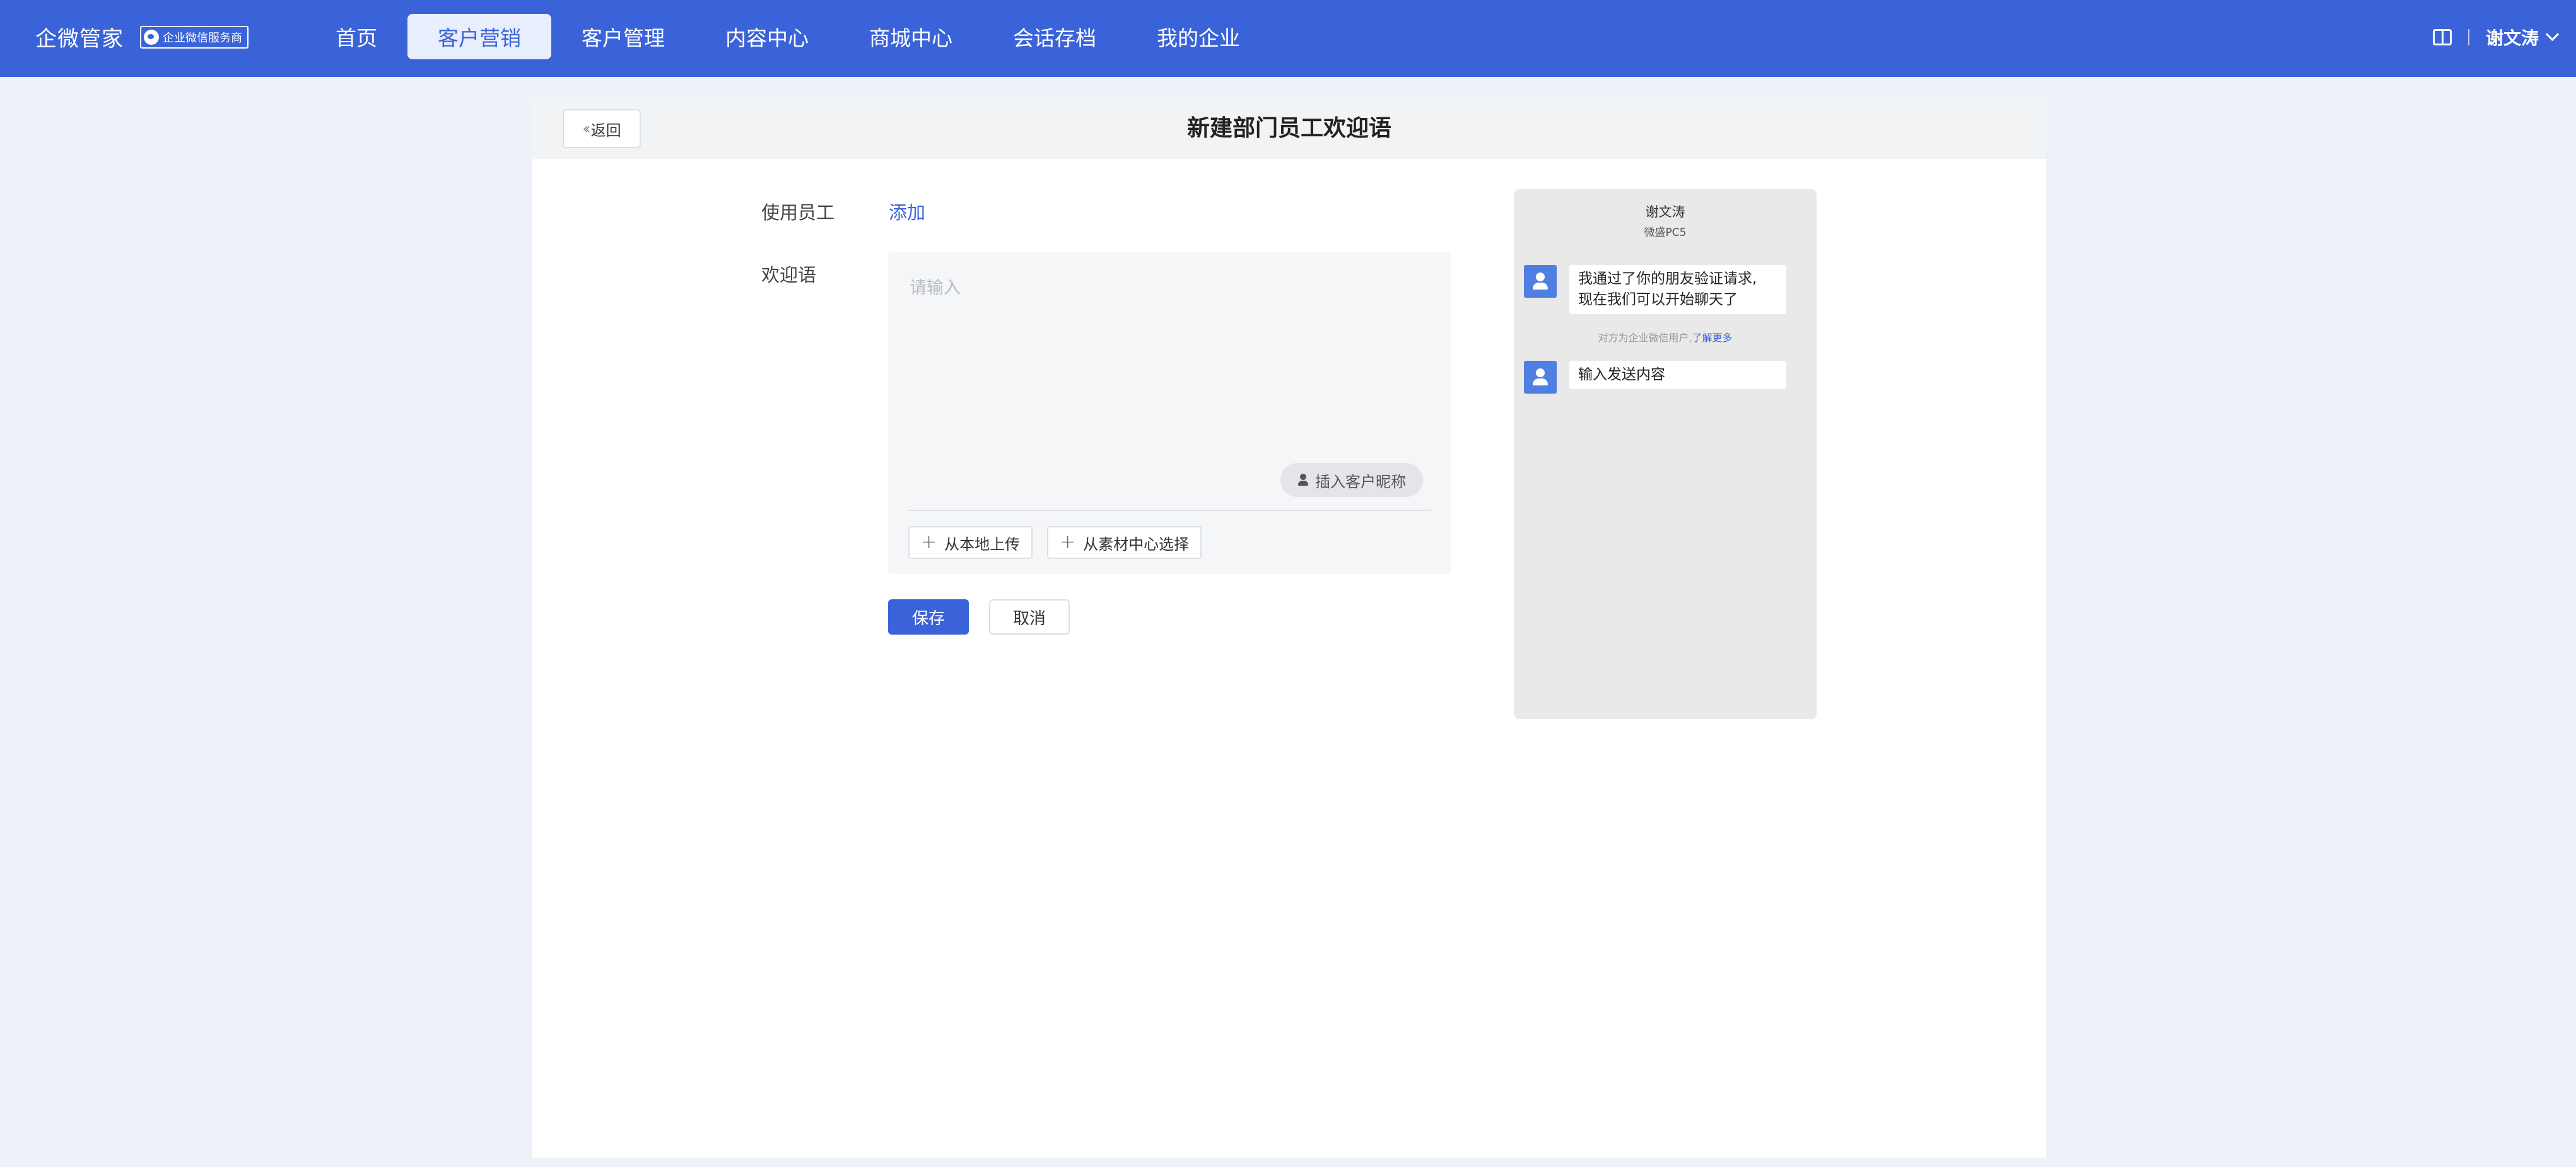  Describe the element at coordinates (1667, 279) in the screenshot. I see `message-line: 我通过了你的朋友验证请求,` at that location.